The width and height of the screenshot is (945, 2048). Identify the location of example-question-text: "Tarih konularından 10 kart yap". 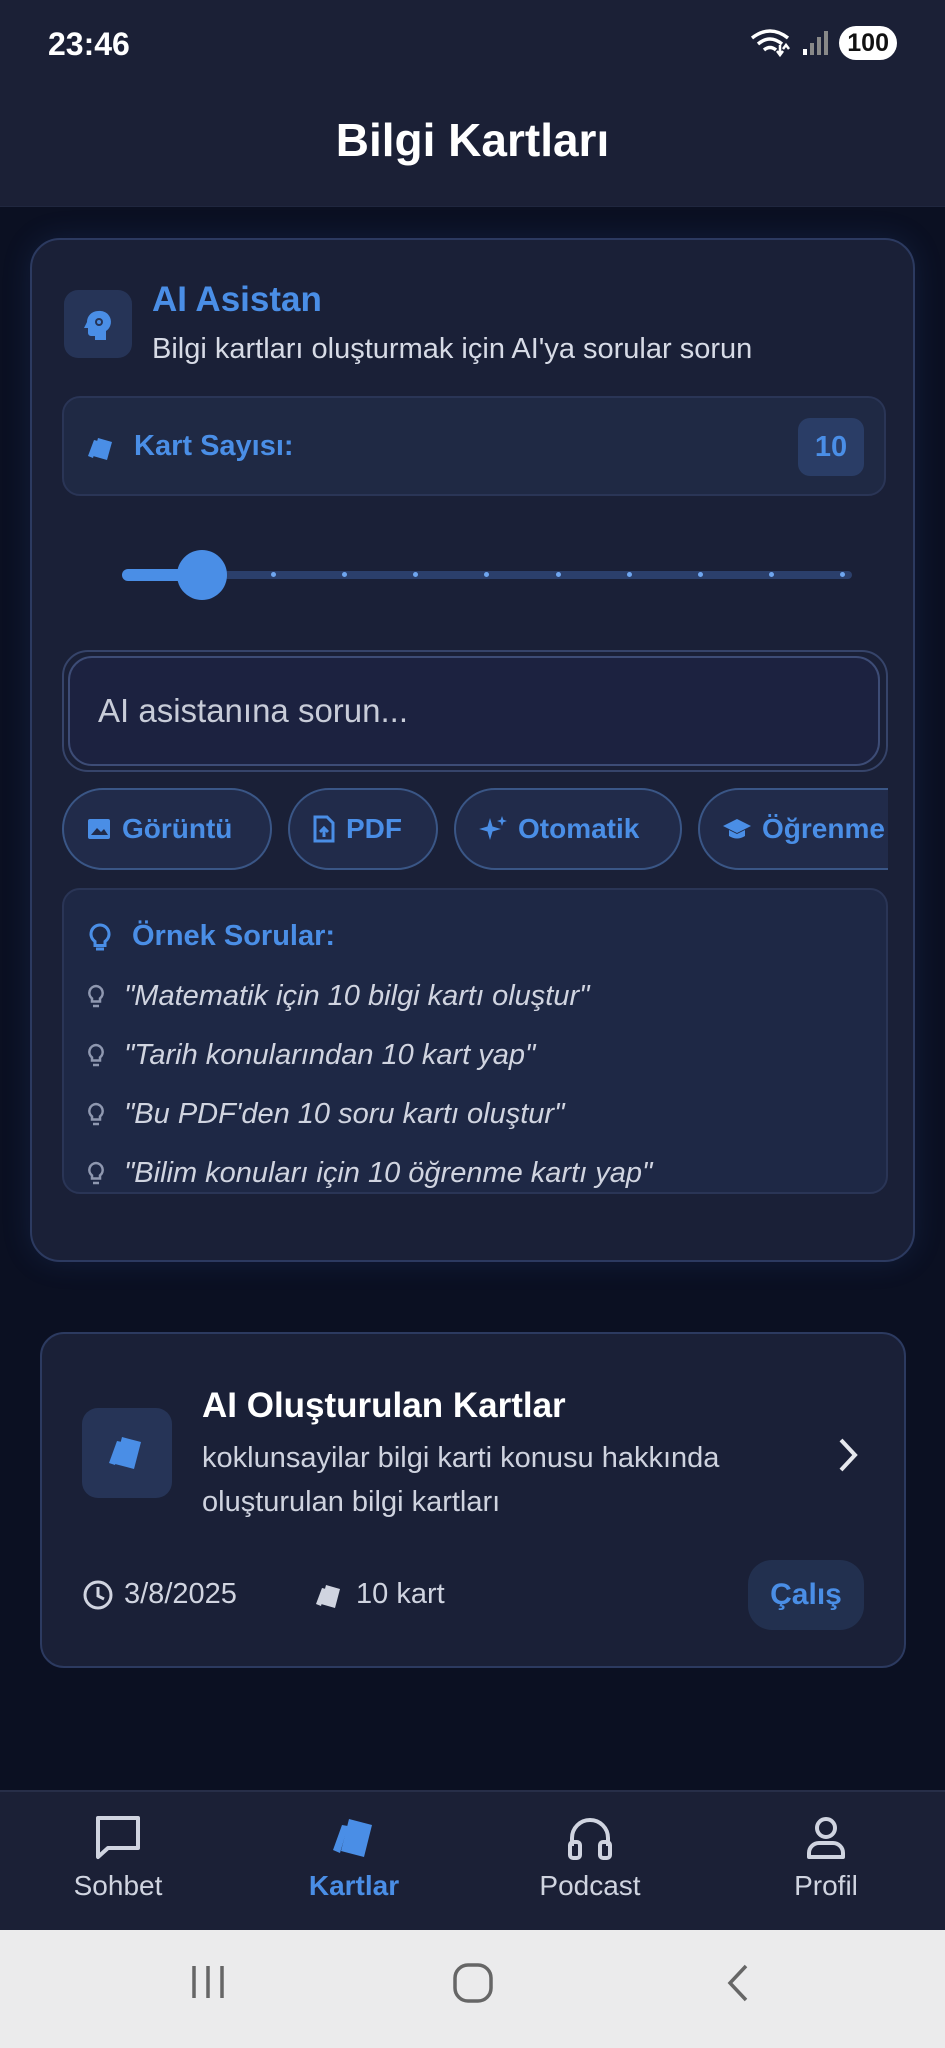
(330, 1055).